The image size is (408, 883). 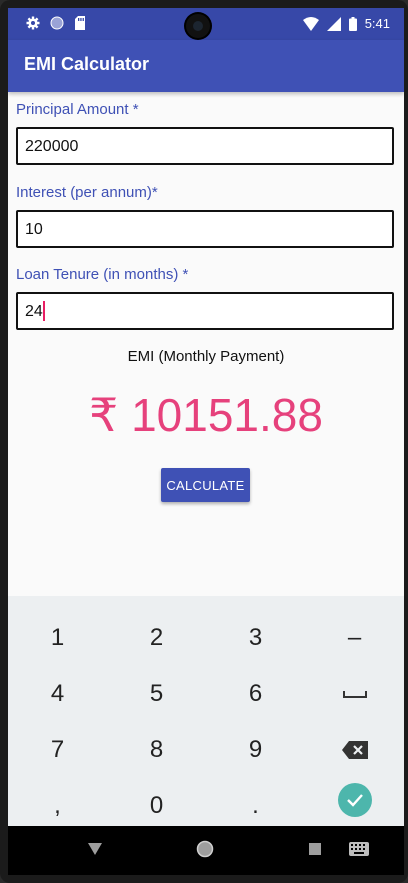 I want to click on wifi-icon, so click(x=310, y=23).